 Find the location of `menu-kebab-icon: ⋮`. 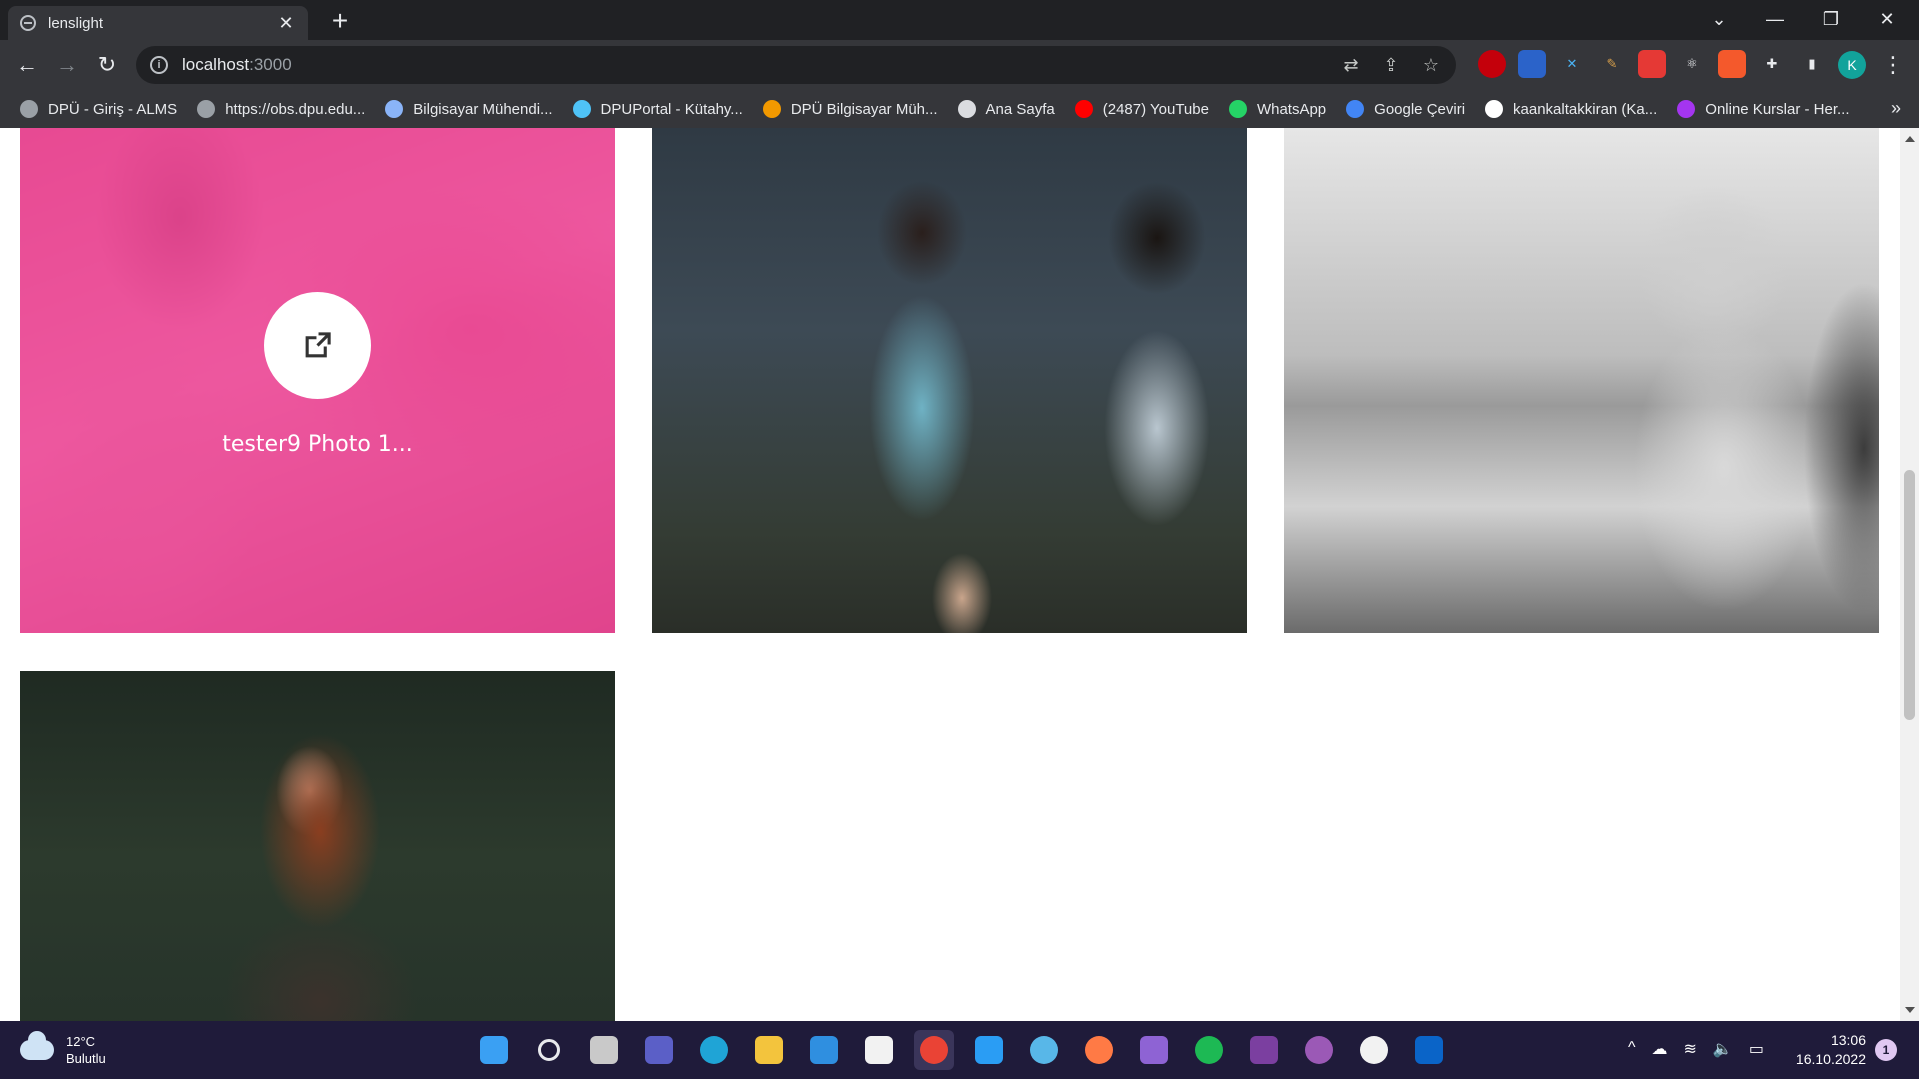

menu-kebab-icon: ⋮ is located at coordinates (1893, 65).